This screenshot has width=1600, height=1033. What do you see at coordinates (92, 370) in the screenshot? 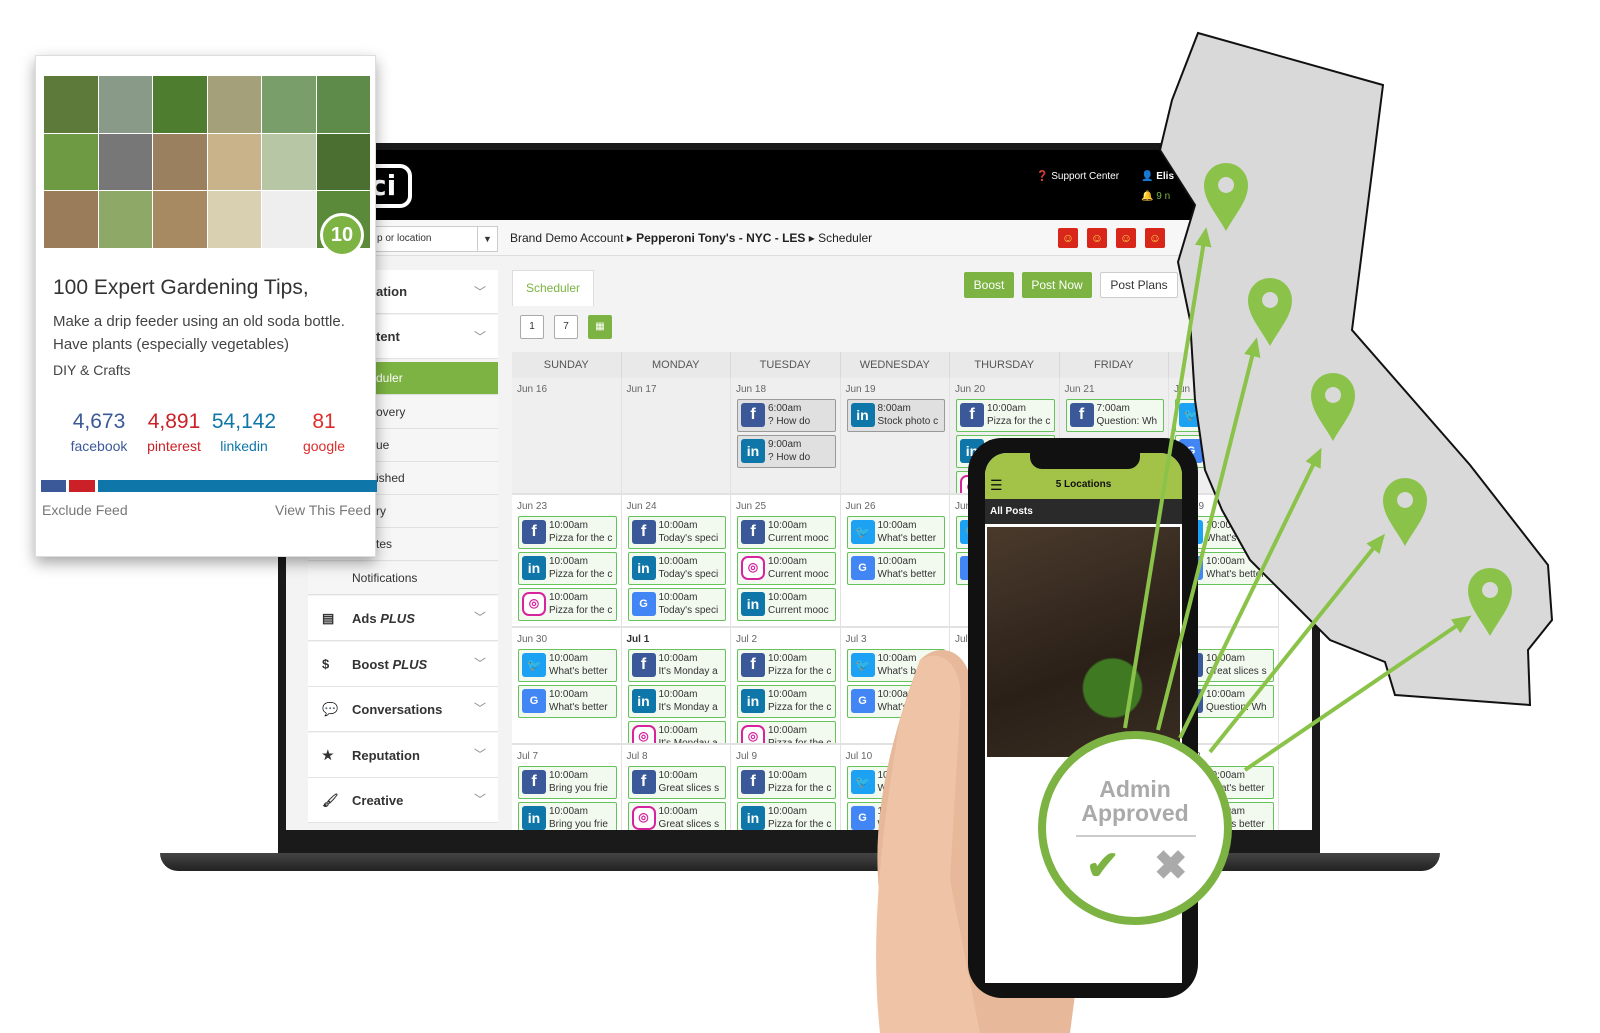
I see `card-category: DIY & Crafts` at bounding box center [92, 370].